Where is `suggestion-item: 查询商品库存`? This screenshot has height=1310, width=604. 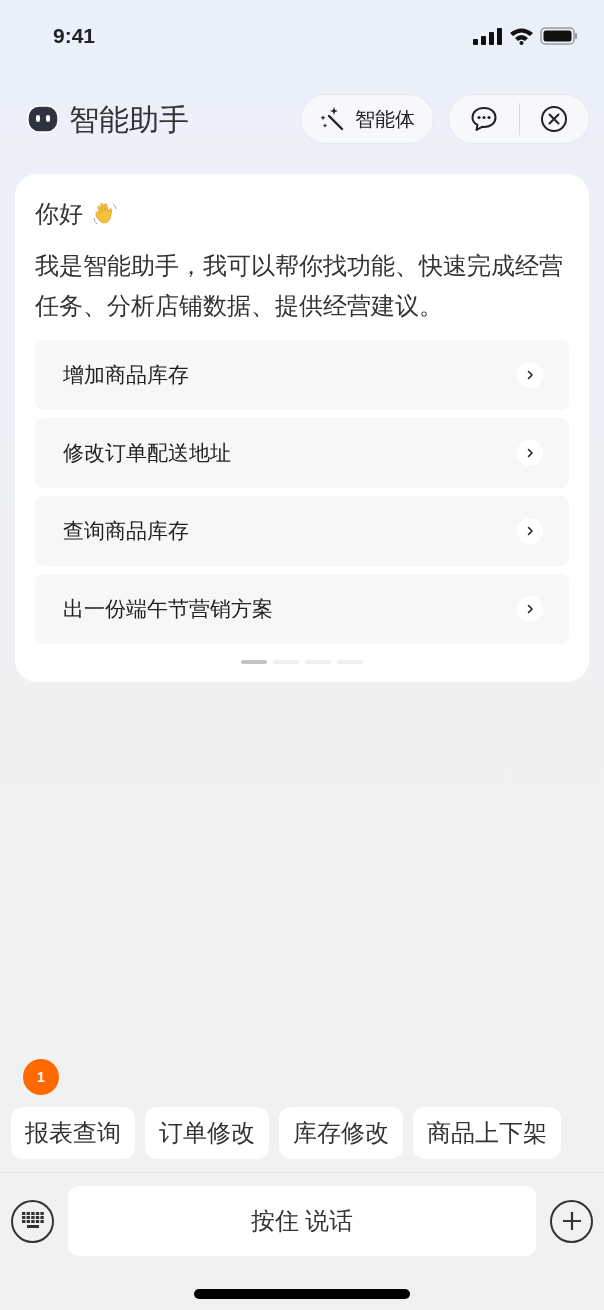
suggestion-item: 查询商品库存 is located at coordinates (302, 531).